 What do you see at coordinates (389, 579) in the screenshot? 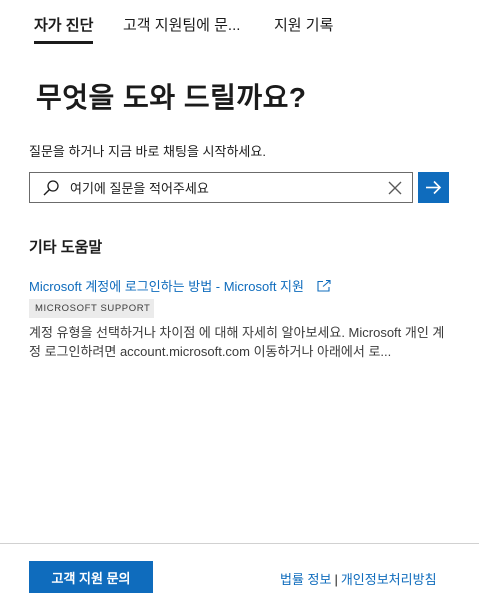
I see `privacy-policy-link: 개인정보처리방침` at bounding box center [389, 579].